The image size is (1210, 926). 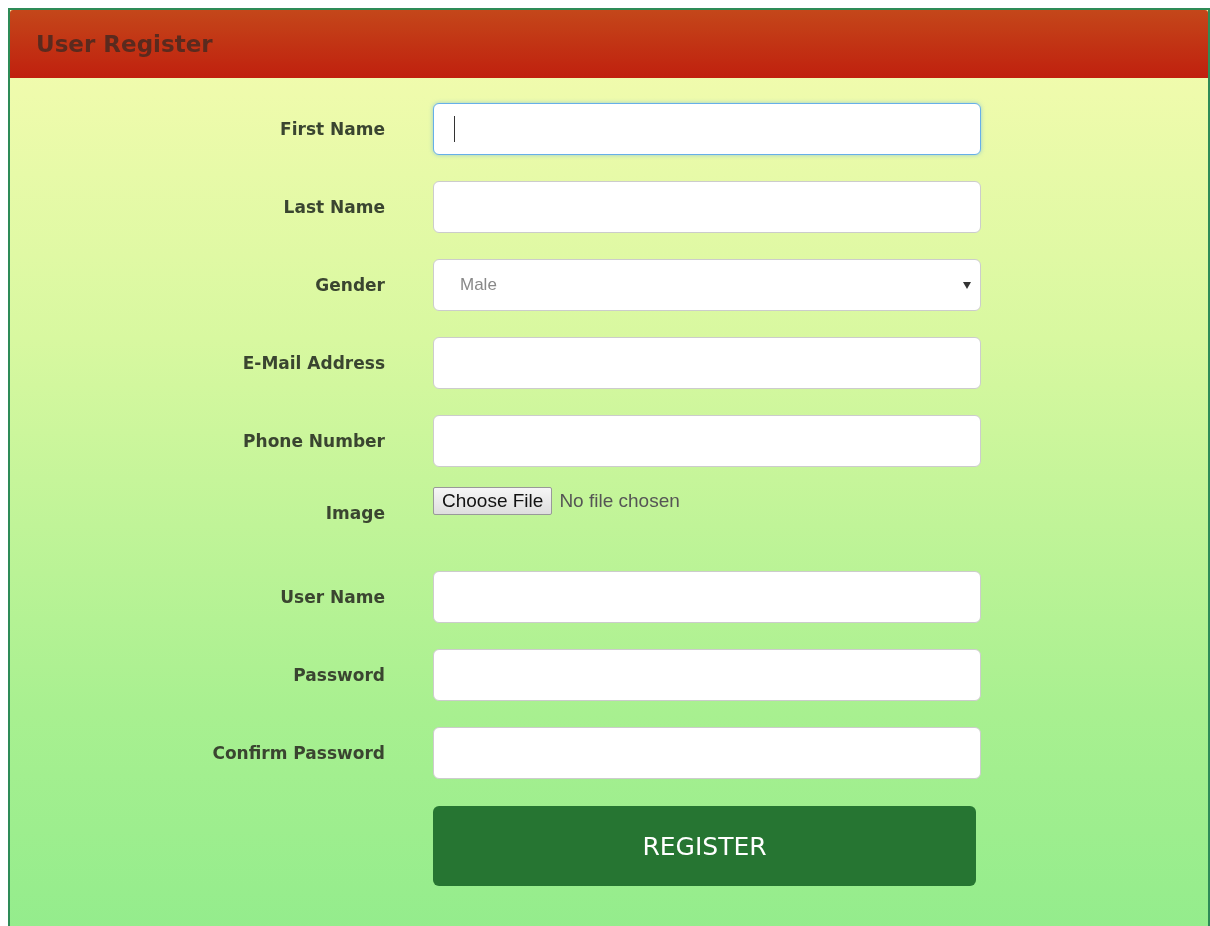 I want to click on field-label: User Name, so click(x=332, y=597).